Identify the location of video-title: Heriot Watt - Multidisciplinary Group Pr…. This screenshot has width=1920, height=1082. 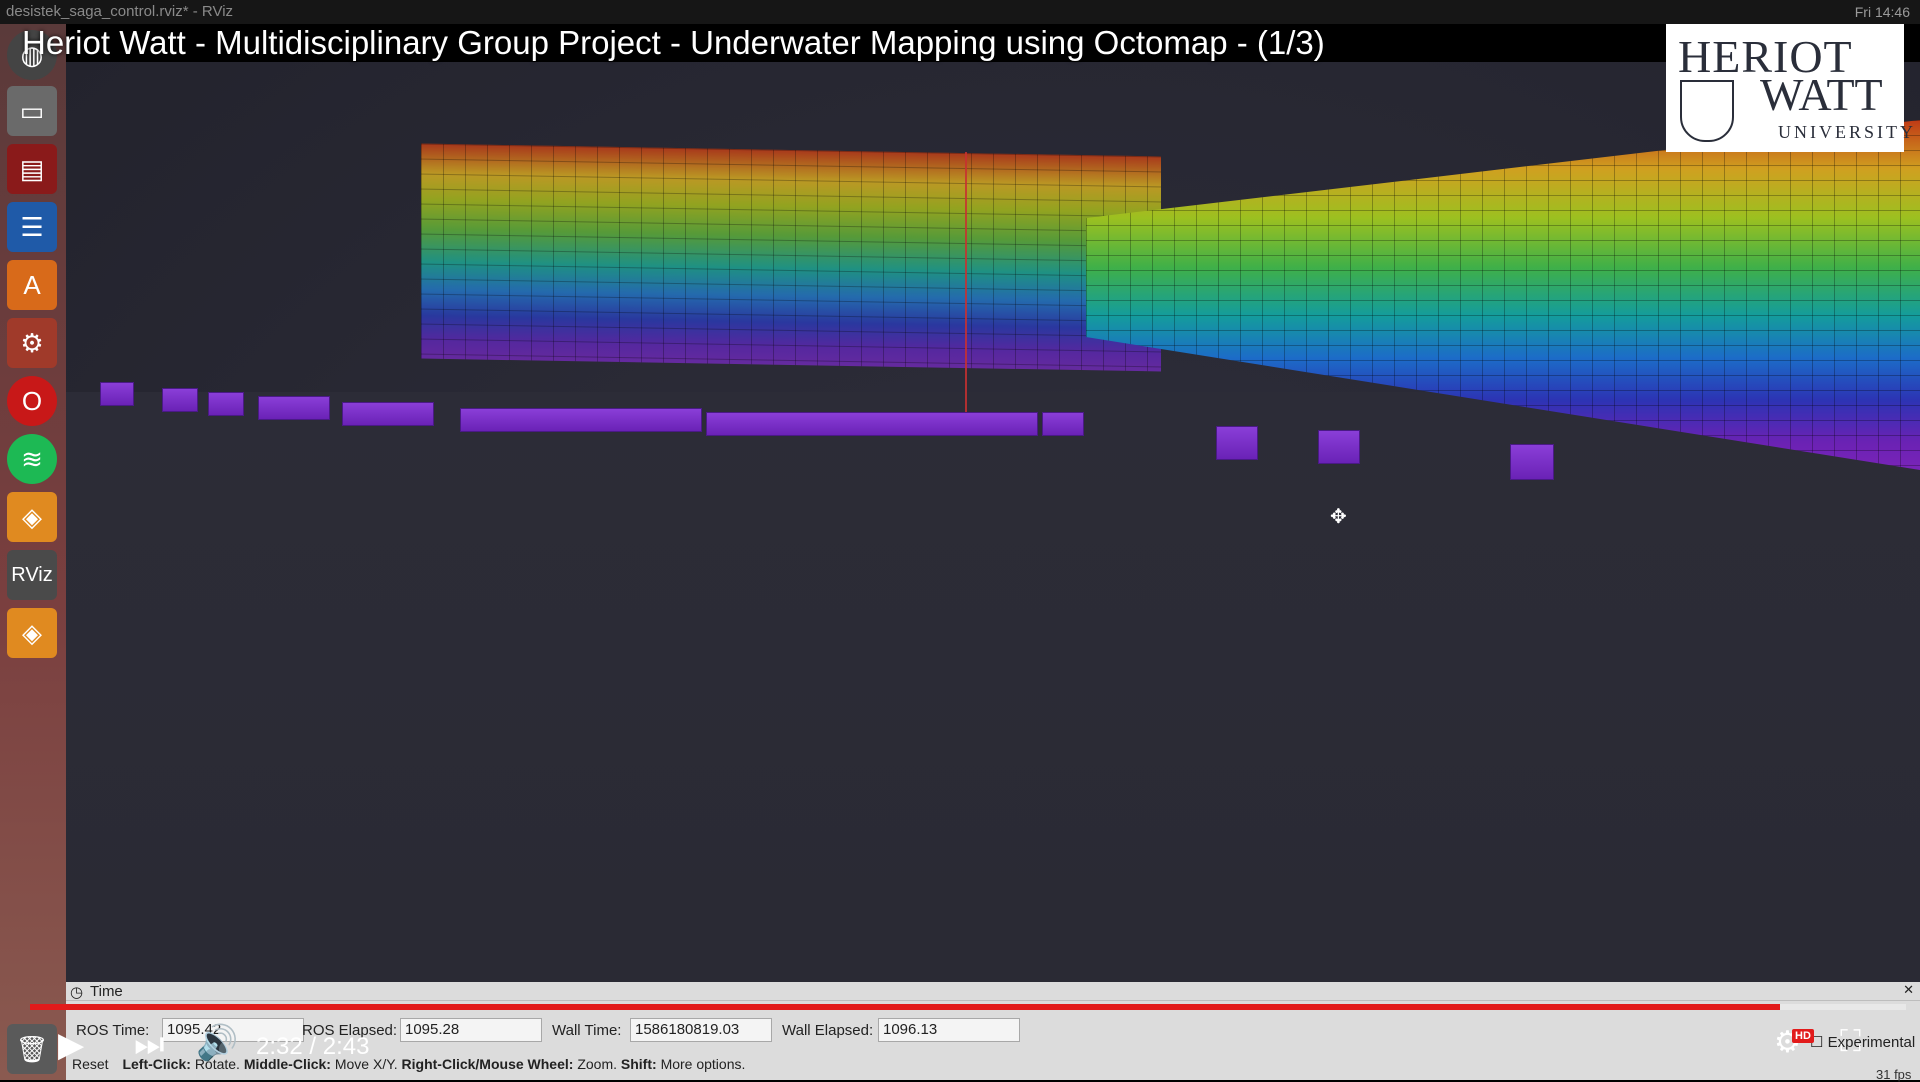
(673, 43).